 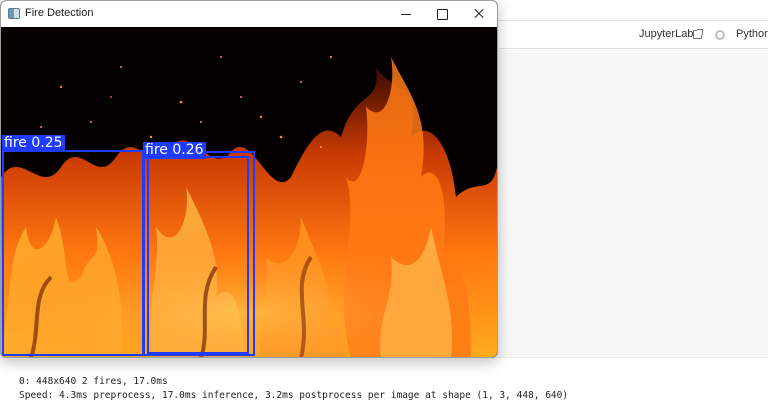 What do you see at coordinates (698, 34) in the screenshot?
I see `external-link-icon` at bounding box center [698, 34].